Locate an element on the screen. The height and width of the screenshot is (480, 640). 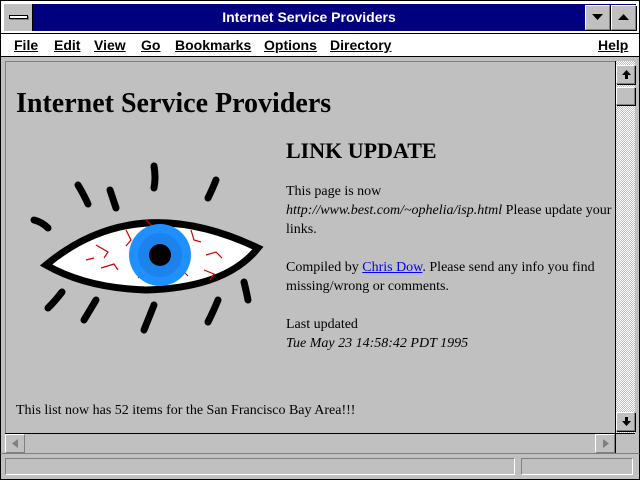
scroll-left-button is located at coordinates (15, 443).